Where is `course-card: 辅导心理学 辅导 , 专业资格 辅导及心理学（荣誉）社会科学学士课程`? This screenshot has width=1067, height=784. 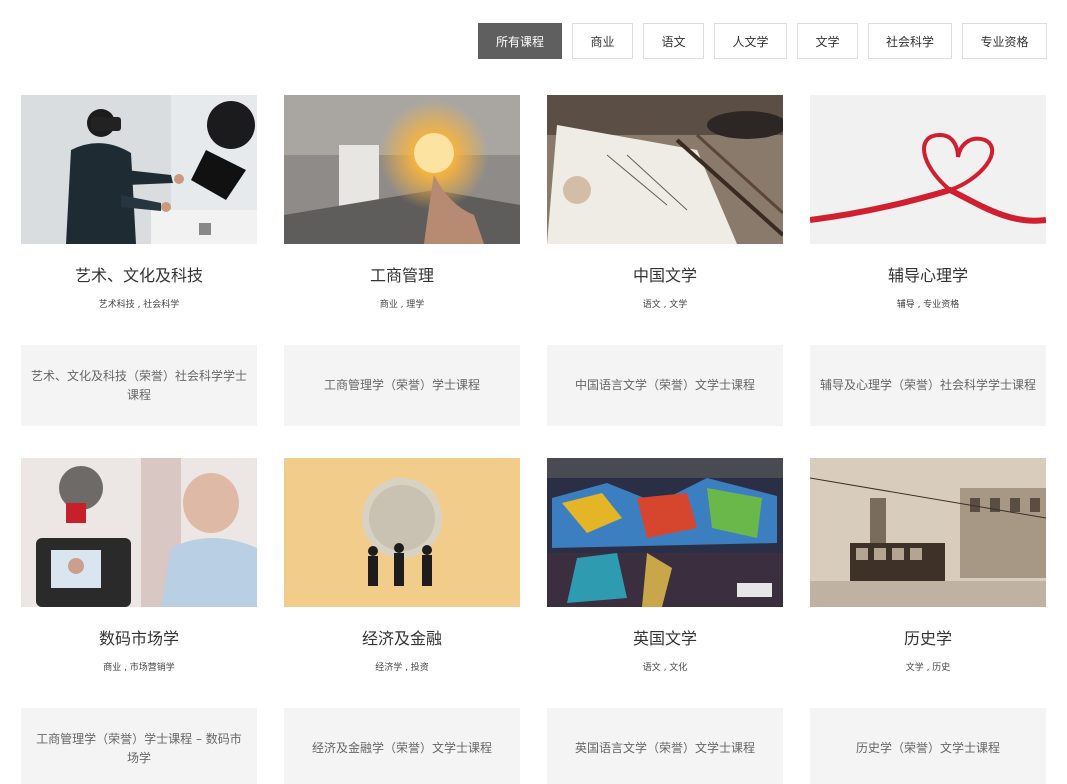
course-card: 辅导心理学 辅导 , 专业资格 辅导及心理学（荣誉）社会科学学士课程 is located at coordinates (928, 260).